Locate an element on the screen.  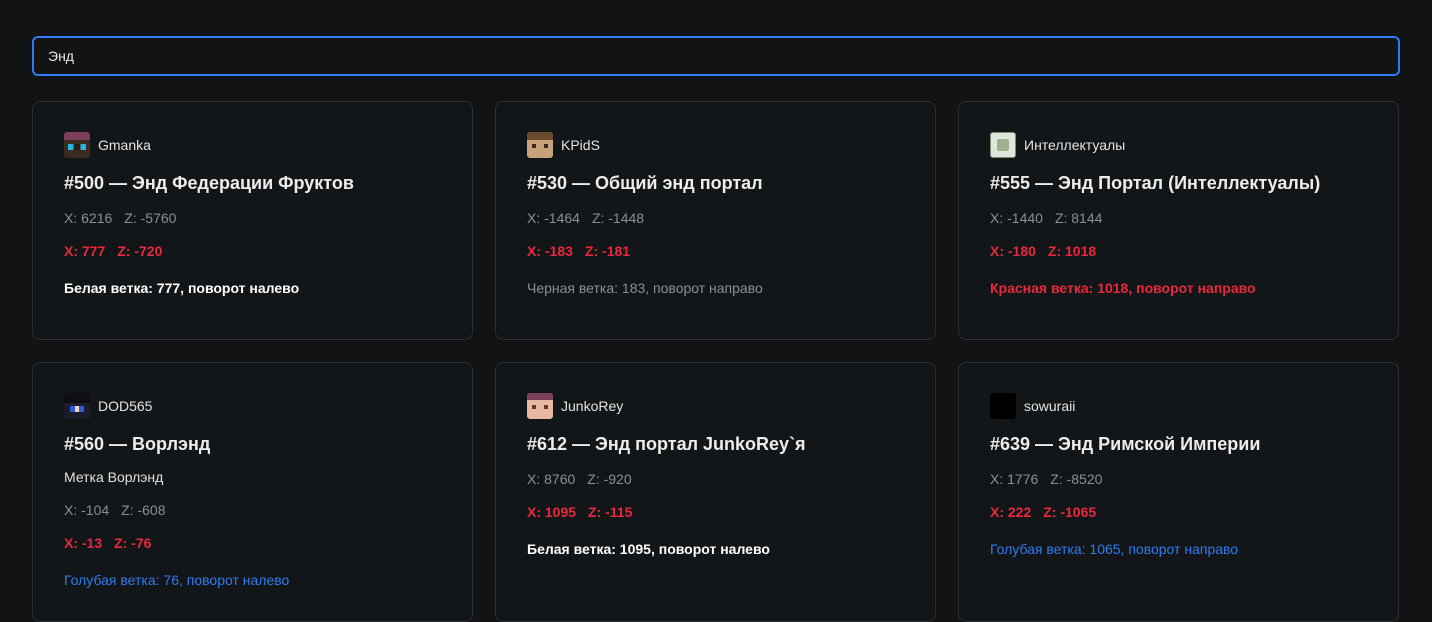
overworld-z: Z: -5760 is located at coordinates (150, 218).